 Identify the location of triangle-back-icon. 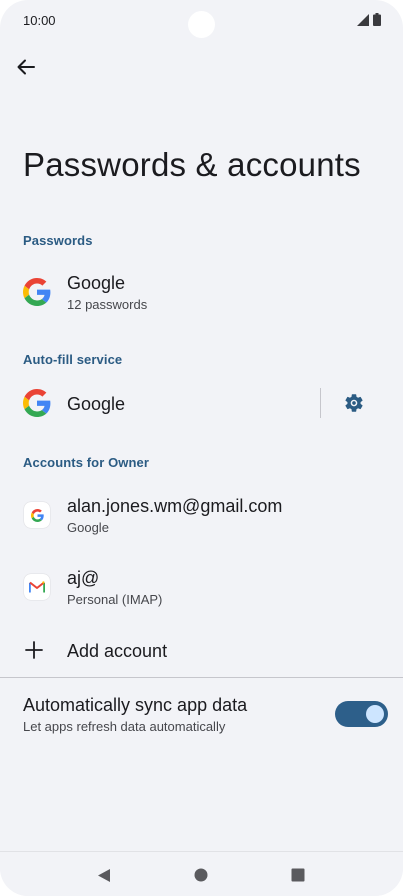
(104, 875).